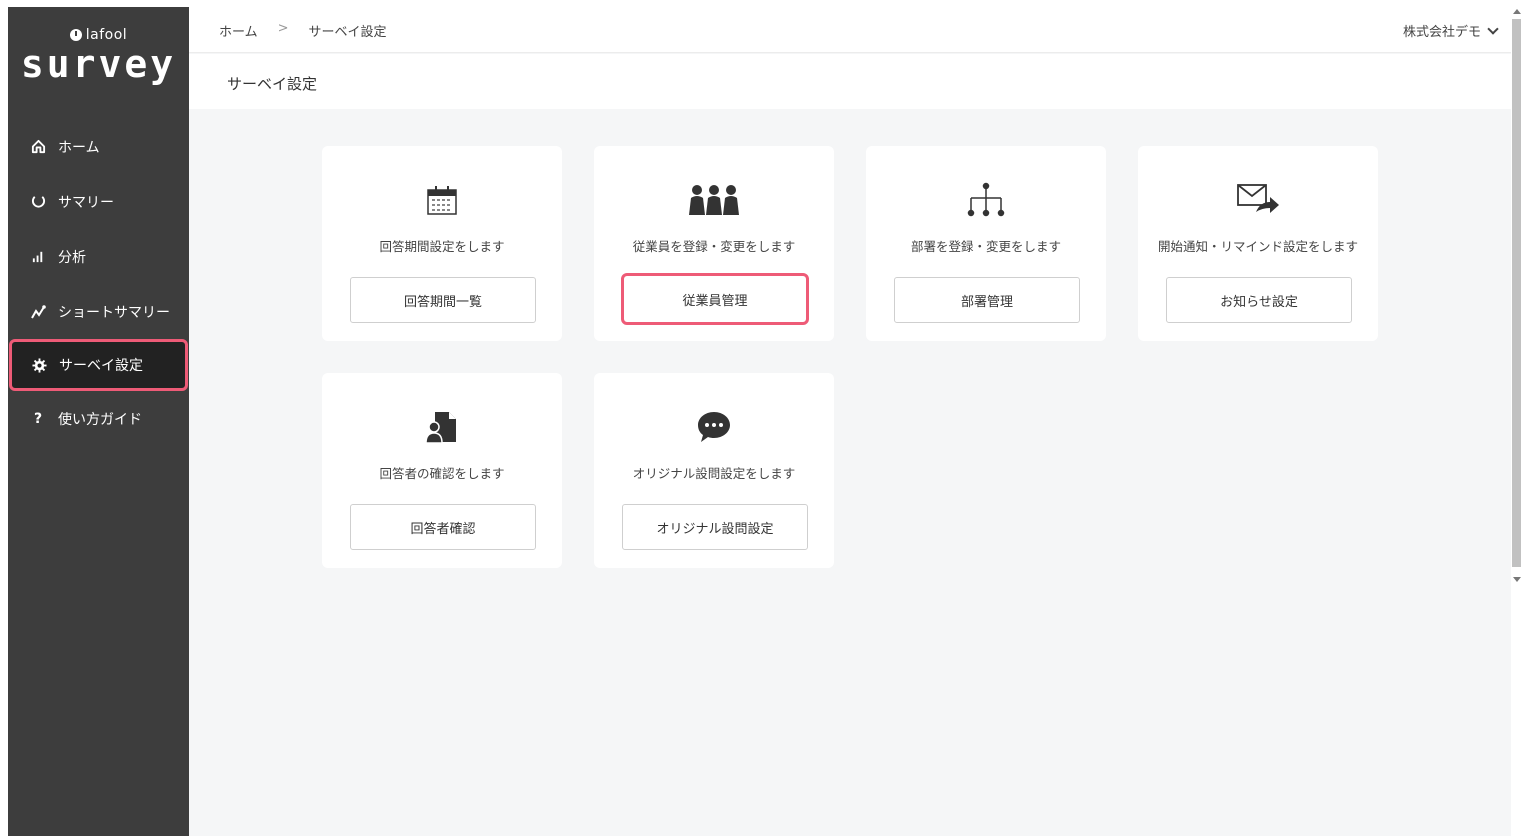 The height and width of the screenshot is (836, 1522). I want to click on org-chart-icon, so click(986, 200).